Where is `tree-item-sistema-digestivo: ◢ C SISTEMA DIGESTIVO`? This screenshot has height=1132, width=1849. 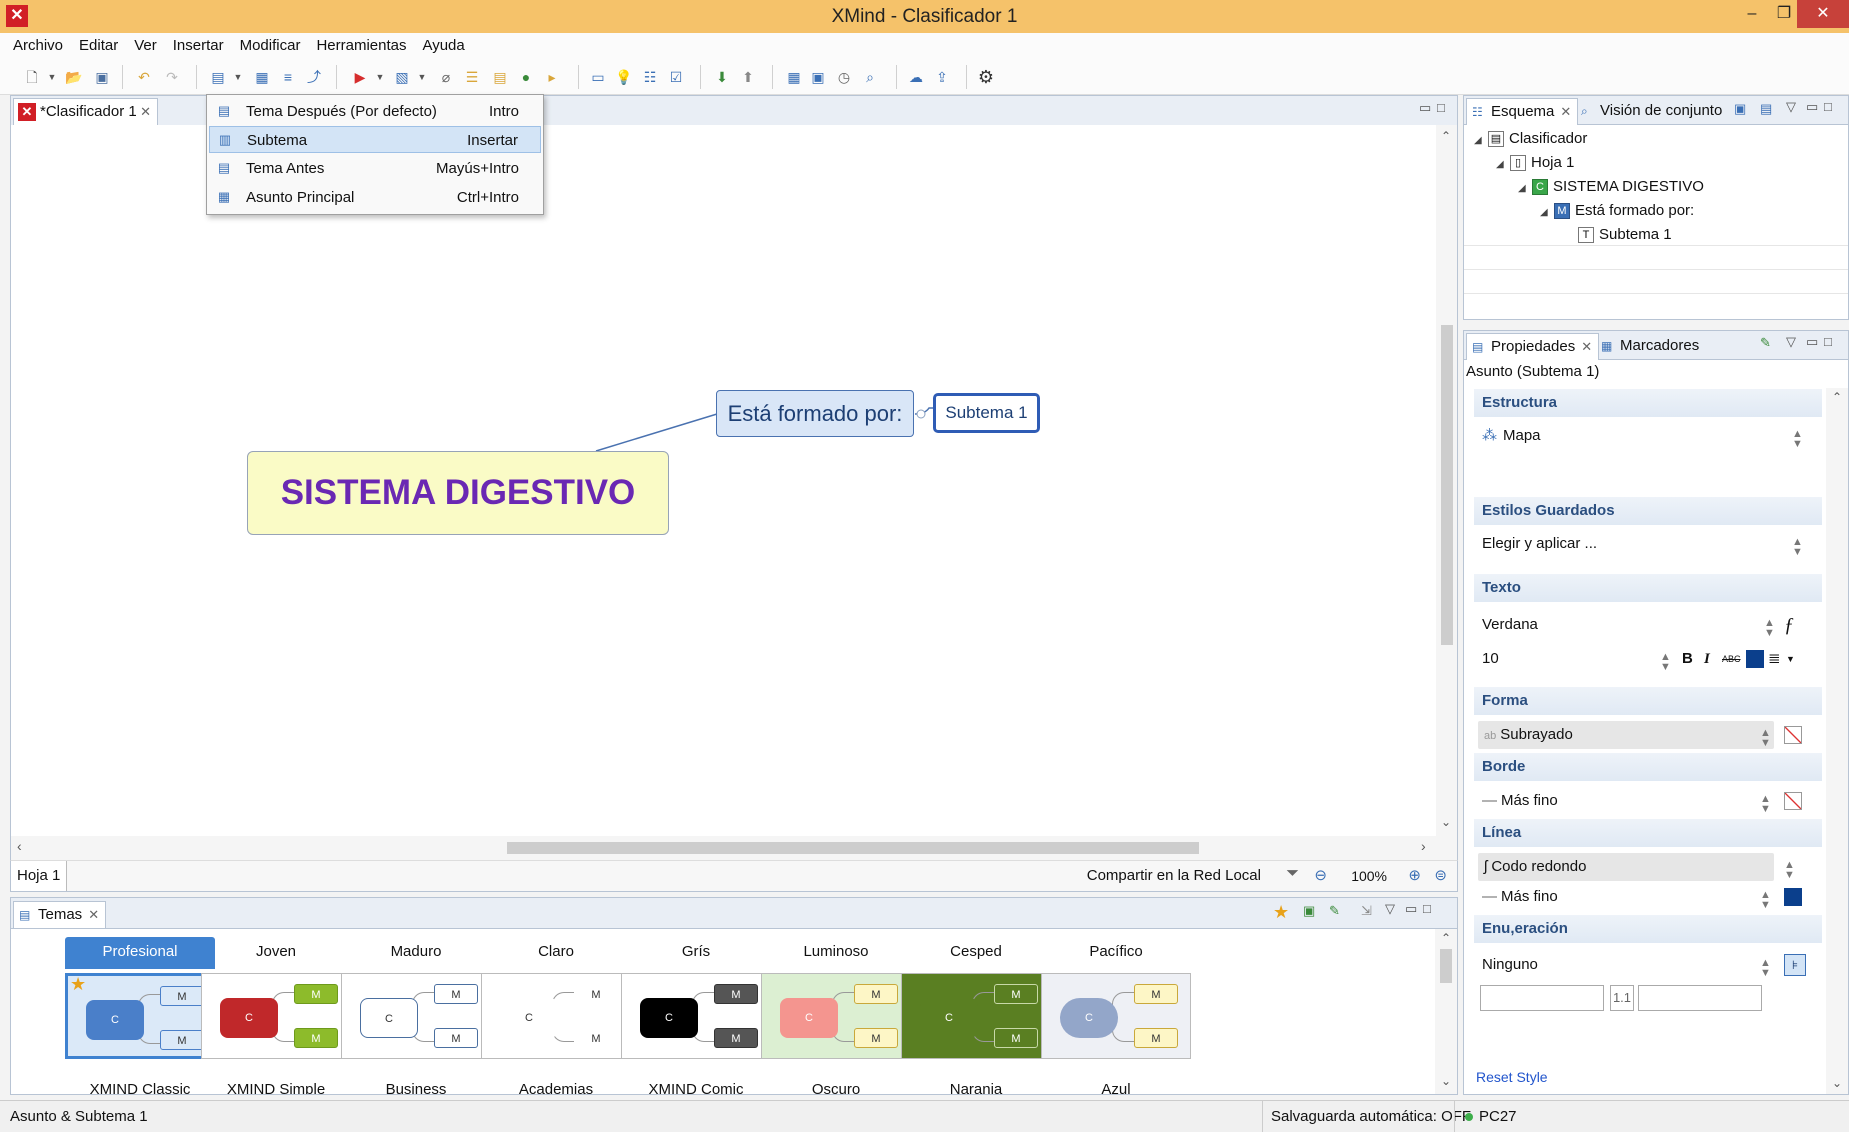
tree-item-sistema-digestivo: ◢ C SISTEMA DIGESTIVO is located at coordinates (1611, 187).